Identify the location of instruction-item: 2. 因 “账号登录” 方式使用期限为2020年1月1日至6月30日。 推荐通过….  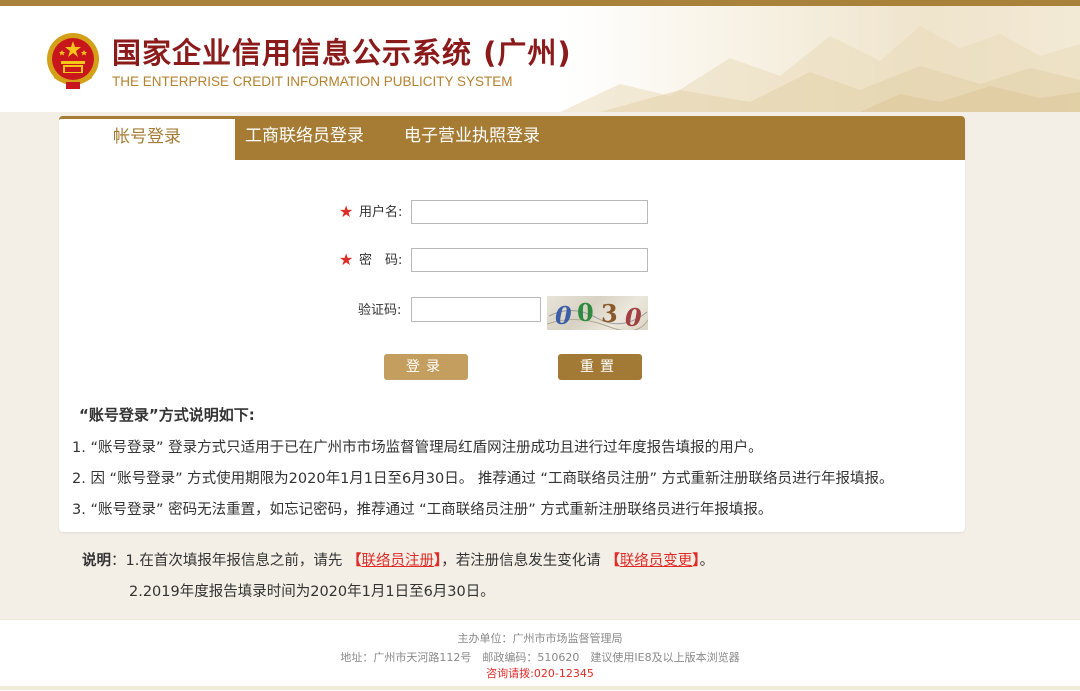
(483, 479).